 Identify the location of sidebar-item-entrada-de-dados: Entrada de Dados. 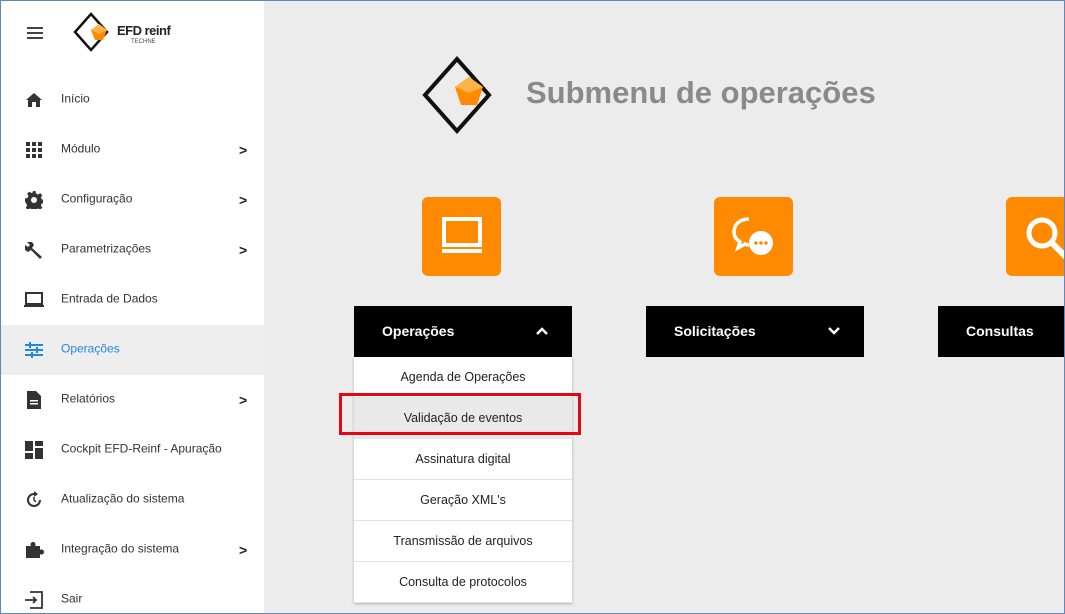
(132, 300).